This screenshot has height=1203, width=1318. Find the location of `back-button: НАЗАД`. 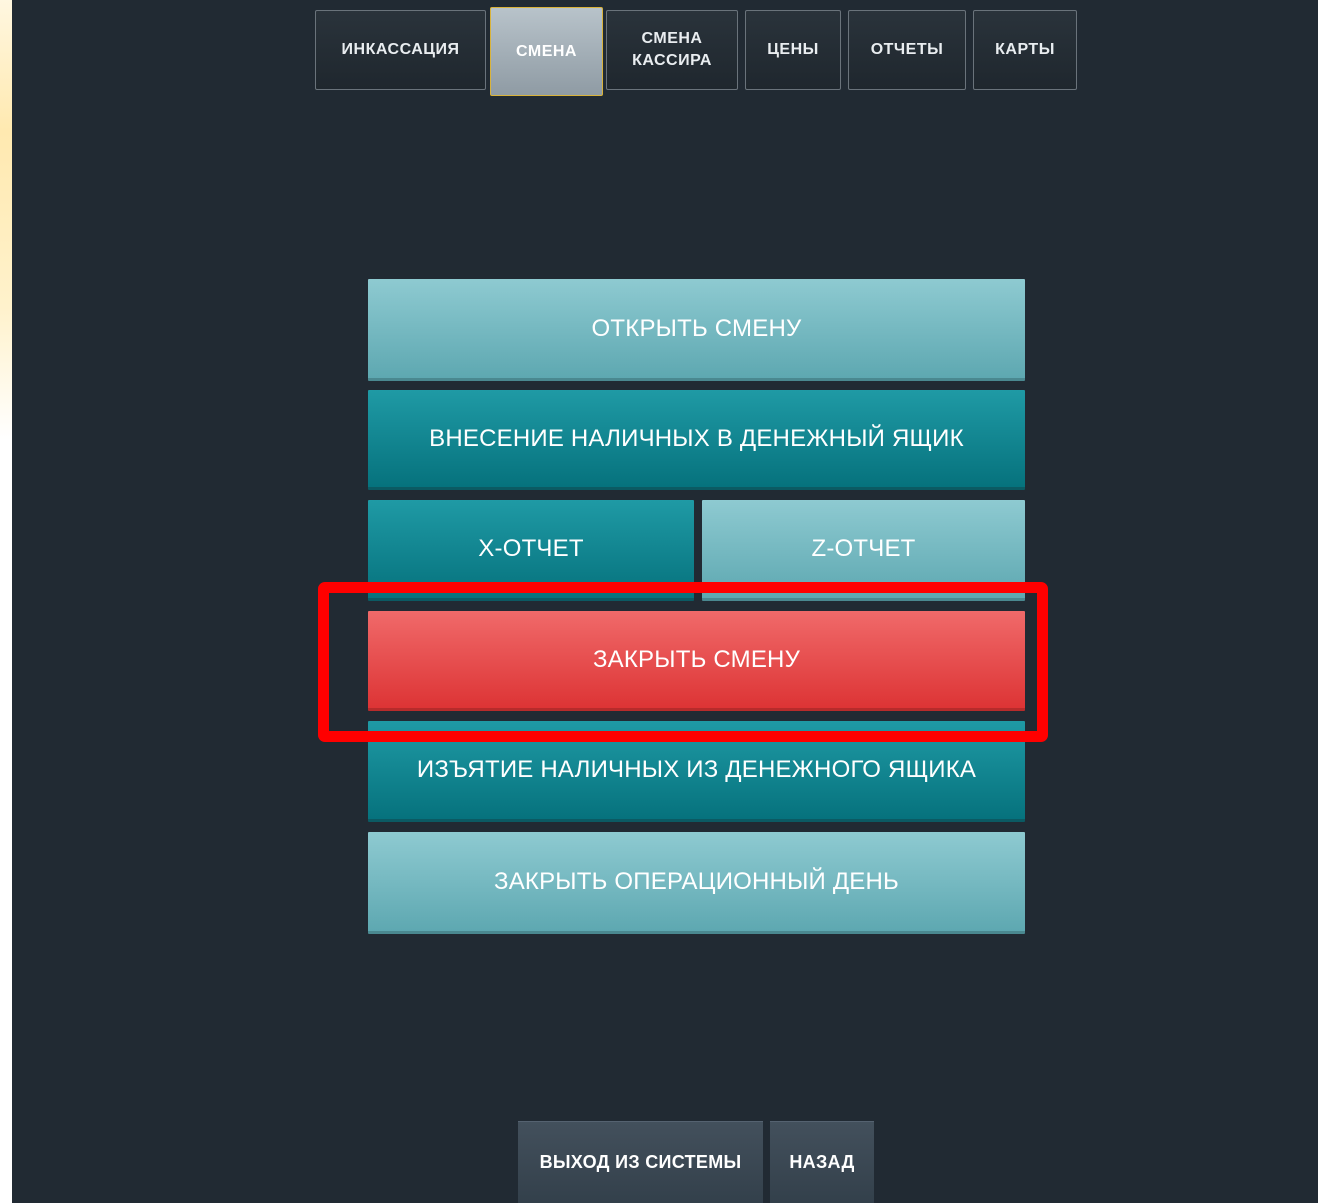

back-button: НАЗАД is located at coordinates (822, 1162).